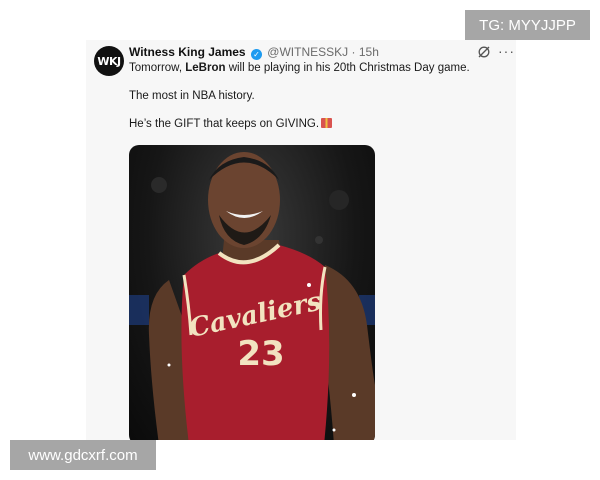 The image size is (600, 480). Describe the element at coordinates (484, 52) in the screenshot. I see `sync-icon` at that location.